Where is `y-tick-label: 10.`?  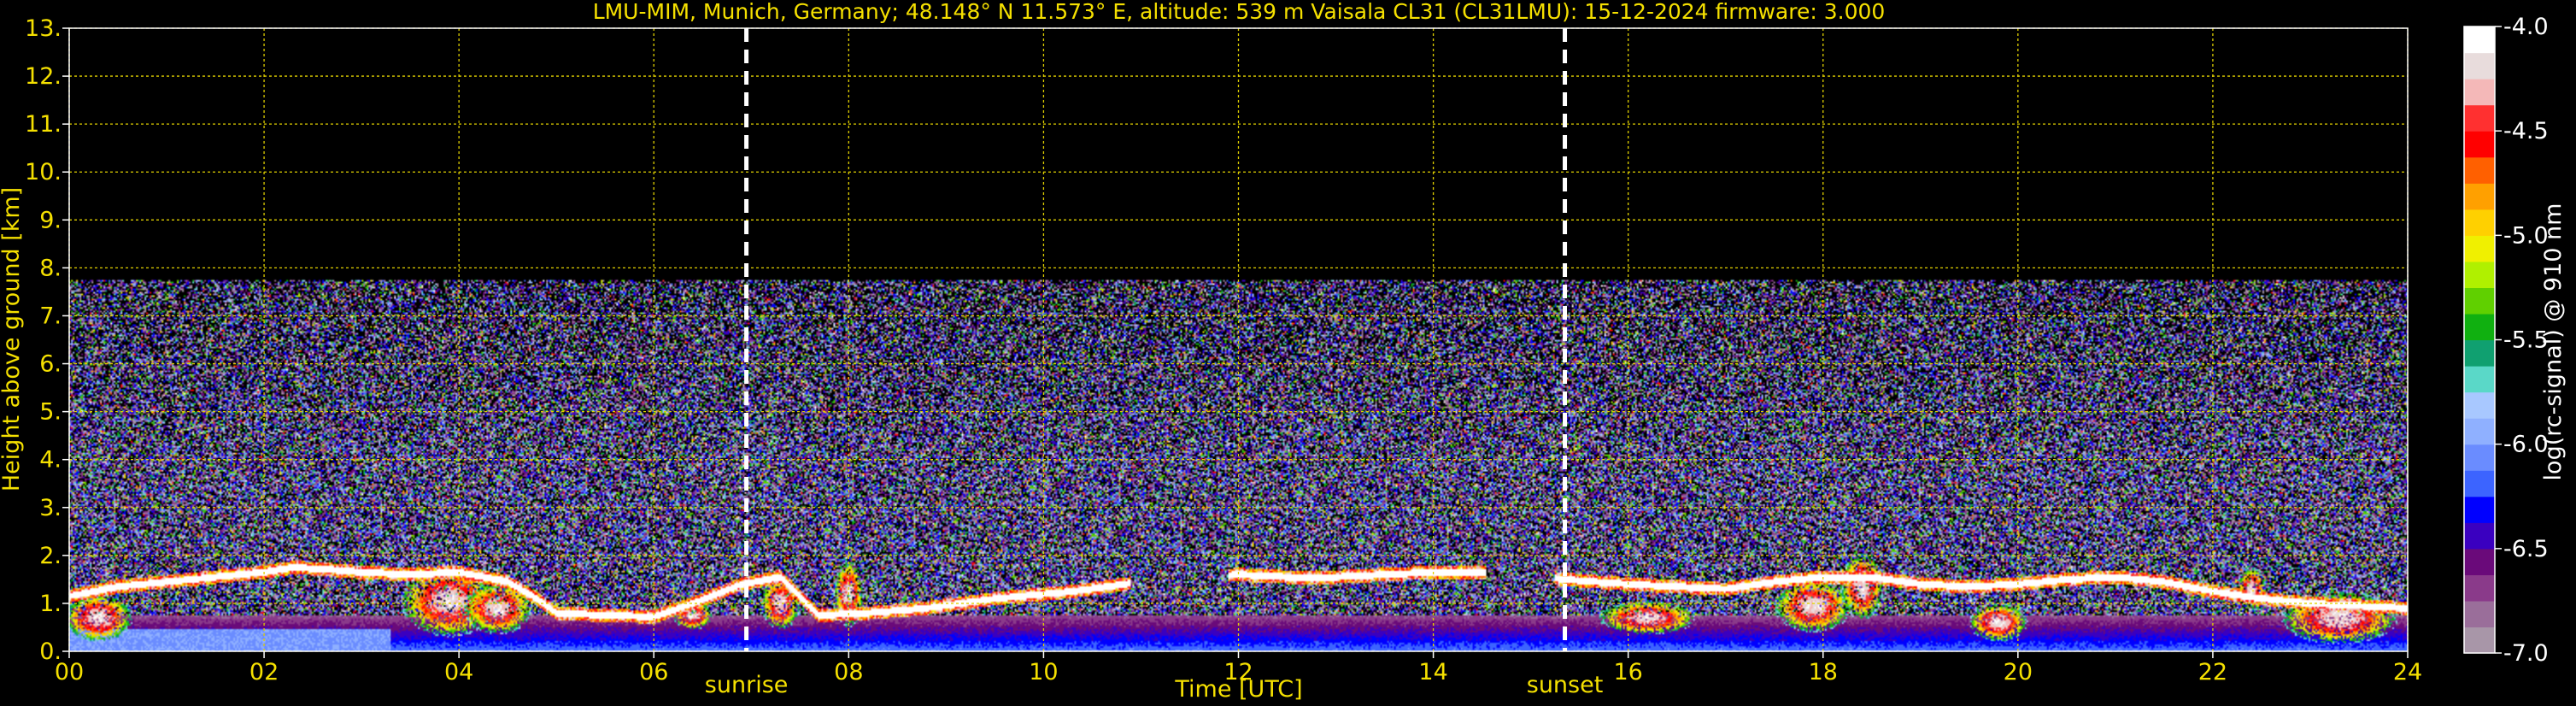
y-tick-label: 10. is located at coordinates (43, 172).